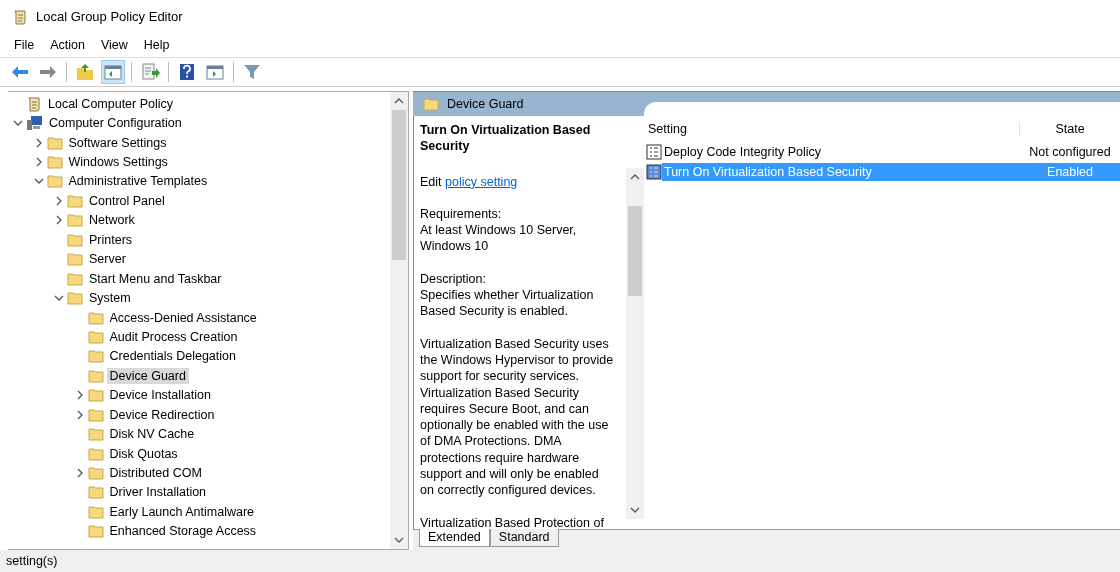 Image resolution: width=1120 pixels, height=572 pixels. Describe the element at coordinates (155, 278) in the screenshot. I see `tree-item: Start Menu and Taskbar` at that location.